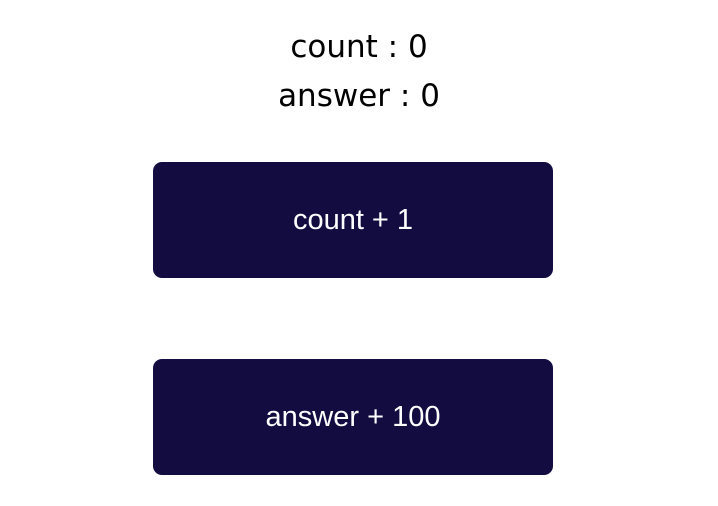 This screenshot has width=718, height=506. I want to click on answer-value: 0, so click(430, 96).